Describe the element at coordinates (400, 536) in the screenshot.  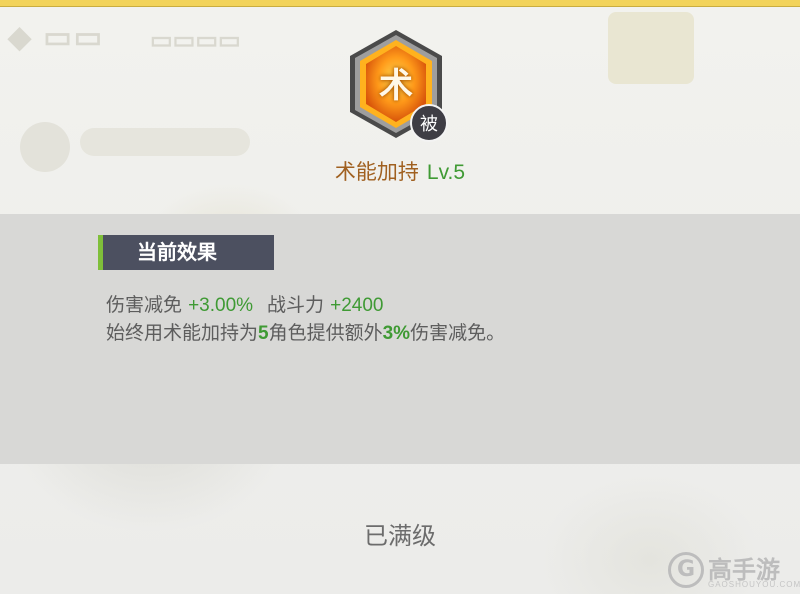
I see `max-level-status: 已满级` at that location.